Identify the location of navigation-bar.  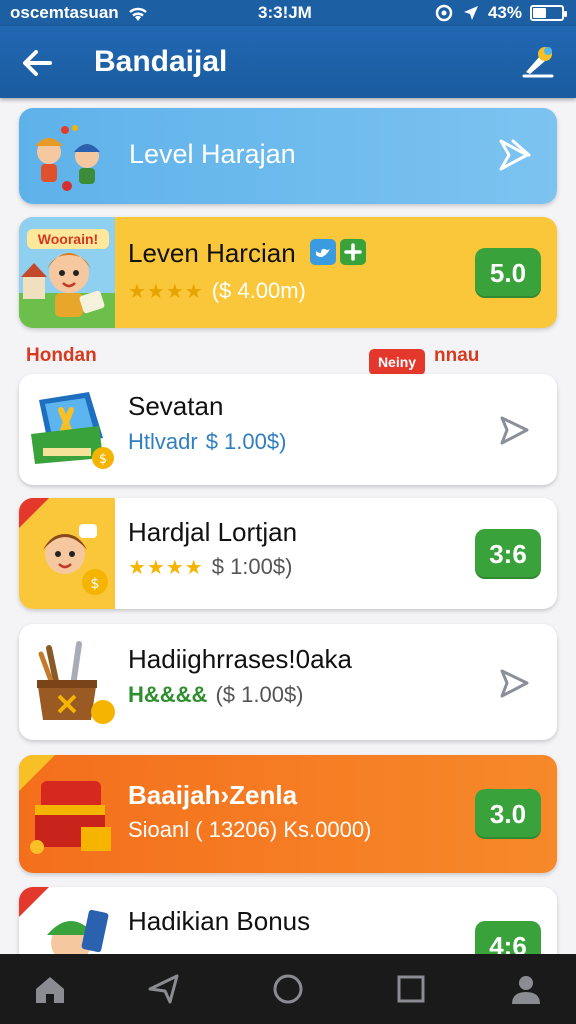
(288, 989).